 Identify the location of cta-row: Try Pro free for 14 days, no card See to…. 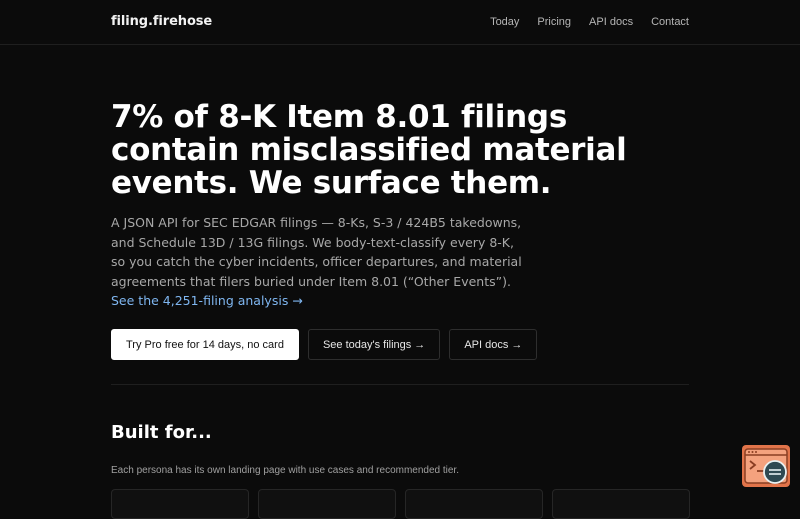
(324, 344).